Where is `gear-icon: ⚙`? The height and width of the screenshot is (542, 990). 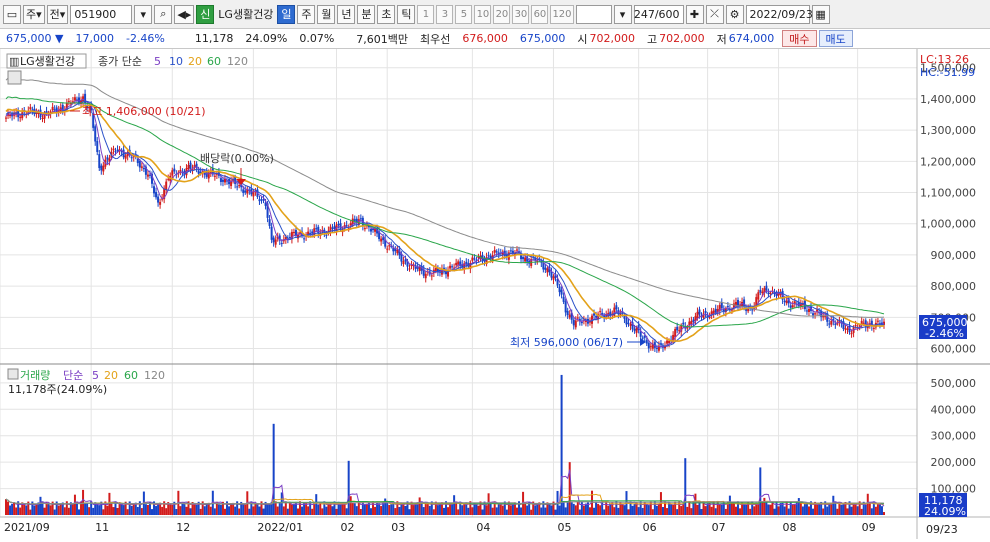 gear-icon: ⚙ is located at coordinates (734, 14).